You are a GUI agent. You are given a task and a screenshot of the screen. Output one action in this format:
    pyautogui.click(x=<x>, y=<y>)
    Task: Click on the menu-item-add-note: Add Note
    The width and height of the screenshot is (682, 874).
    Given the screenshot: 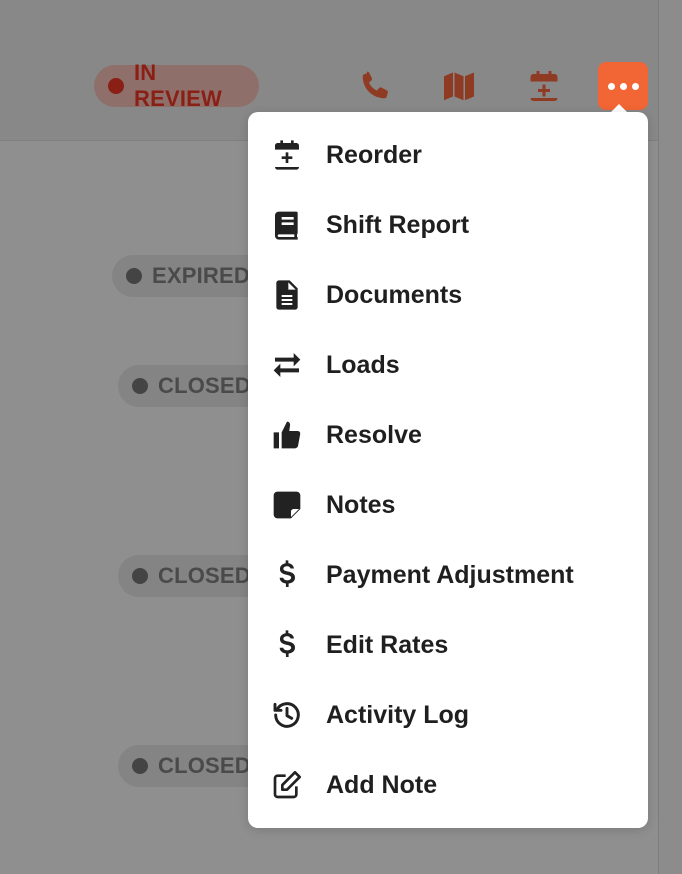 What is the action you would take?
    pyautogui.click(x=448, y=785)
    